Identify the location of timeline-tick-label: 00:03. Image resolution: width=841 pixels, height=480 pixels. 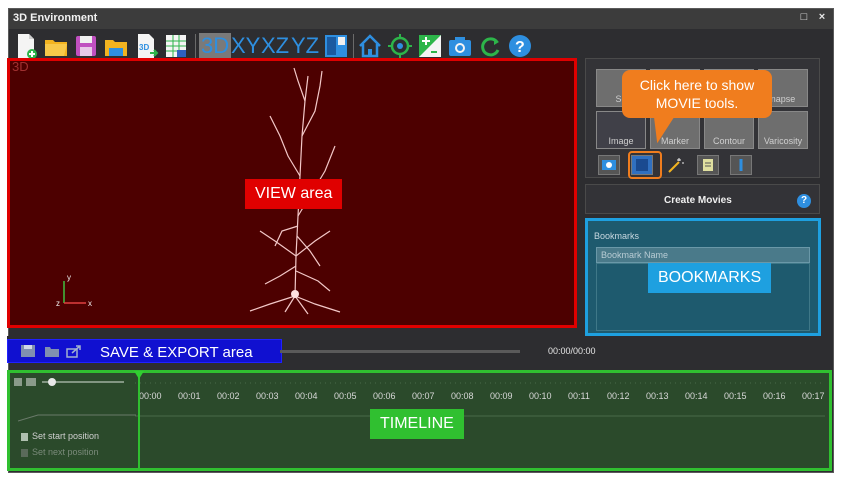
(267, 396).